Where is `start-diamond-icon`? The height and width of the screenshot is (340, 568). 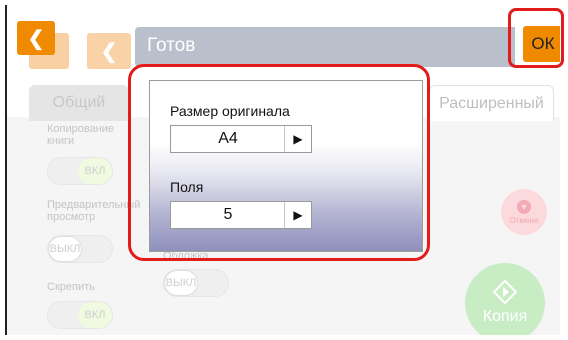 start-diamond-icon is located at coordinates (505, 292).